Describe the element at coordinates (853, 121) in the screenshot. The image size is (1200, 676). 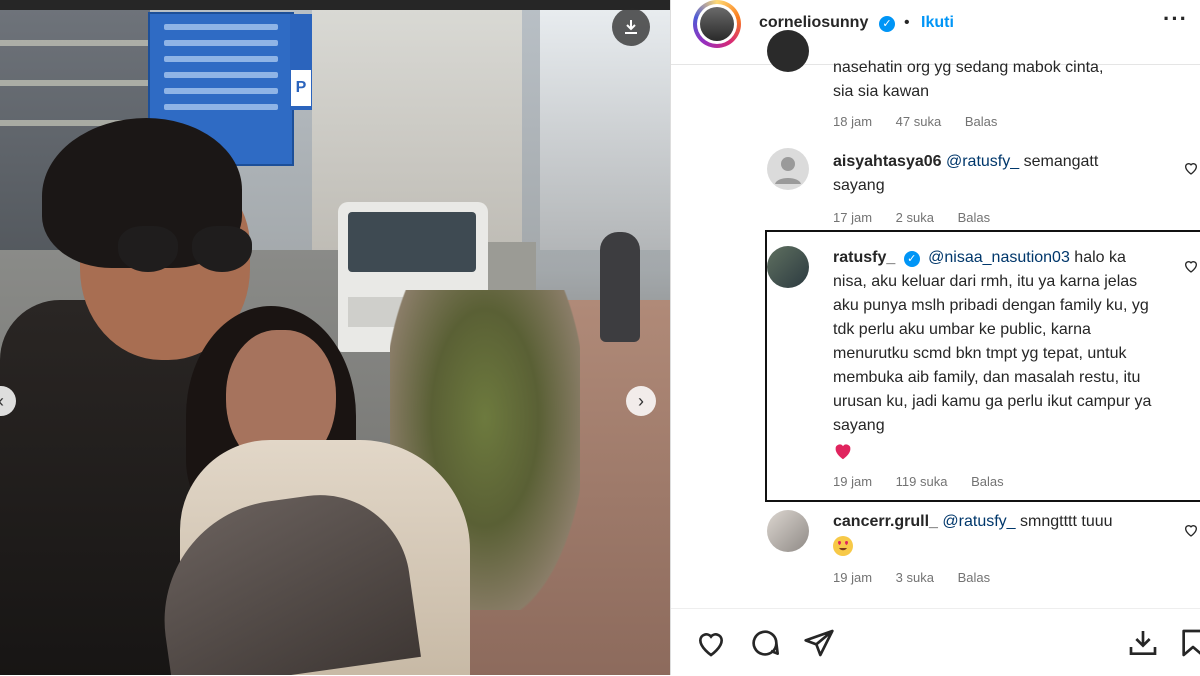
I see `comment-time: 18 jam` at that location.